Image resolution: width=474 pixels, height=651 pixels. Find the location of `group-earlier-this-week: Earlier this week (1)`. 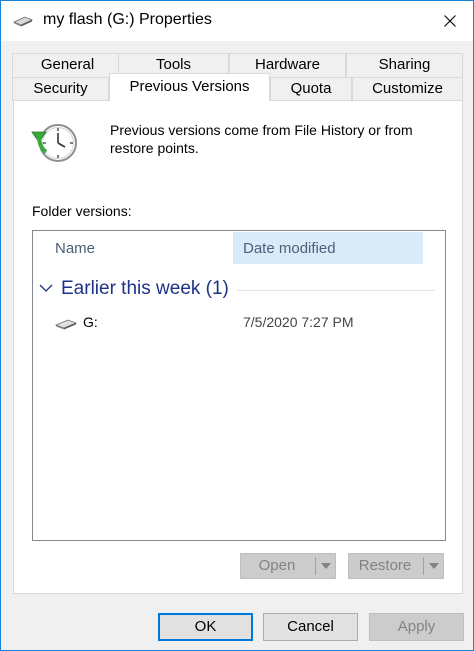

group-earlier-this-week: Earlier this week (1) is located at coordinates (239, 290).